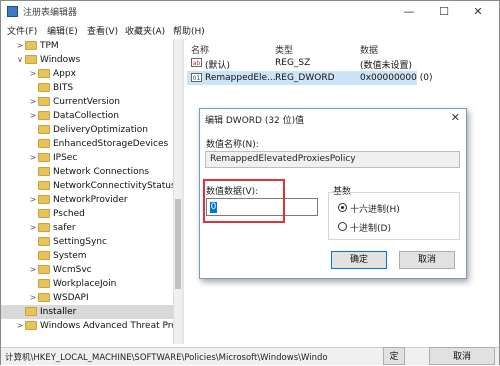 This screenshot has height=366, width=500. What do you see at coordinates (90, 144) in the screenshot?
I see `tree-item: EnhancedStorageDevices` at bounding box center [90, 144].